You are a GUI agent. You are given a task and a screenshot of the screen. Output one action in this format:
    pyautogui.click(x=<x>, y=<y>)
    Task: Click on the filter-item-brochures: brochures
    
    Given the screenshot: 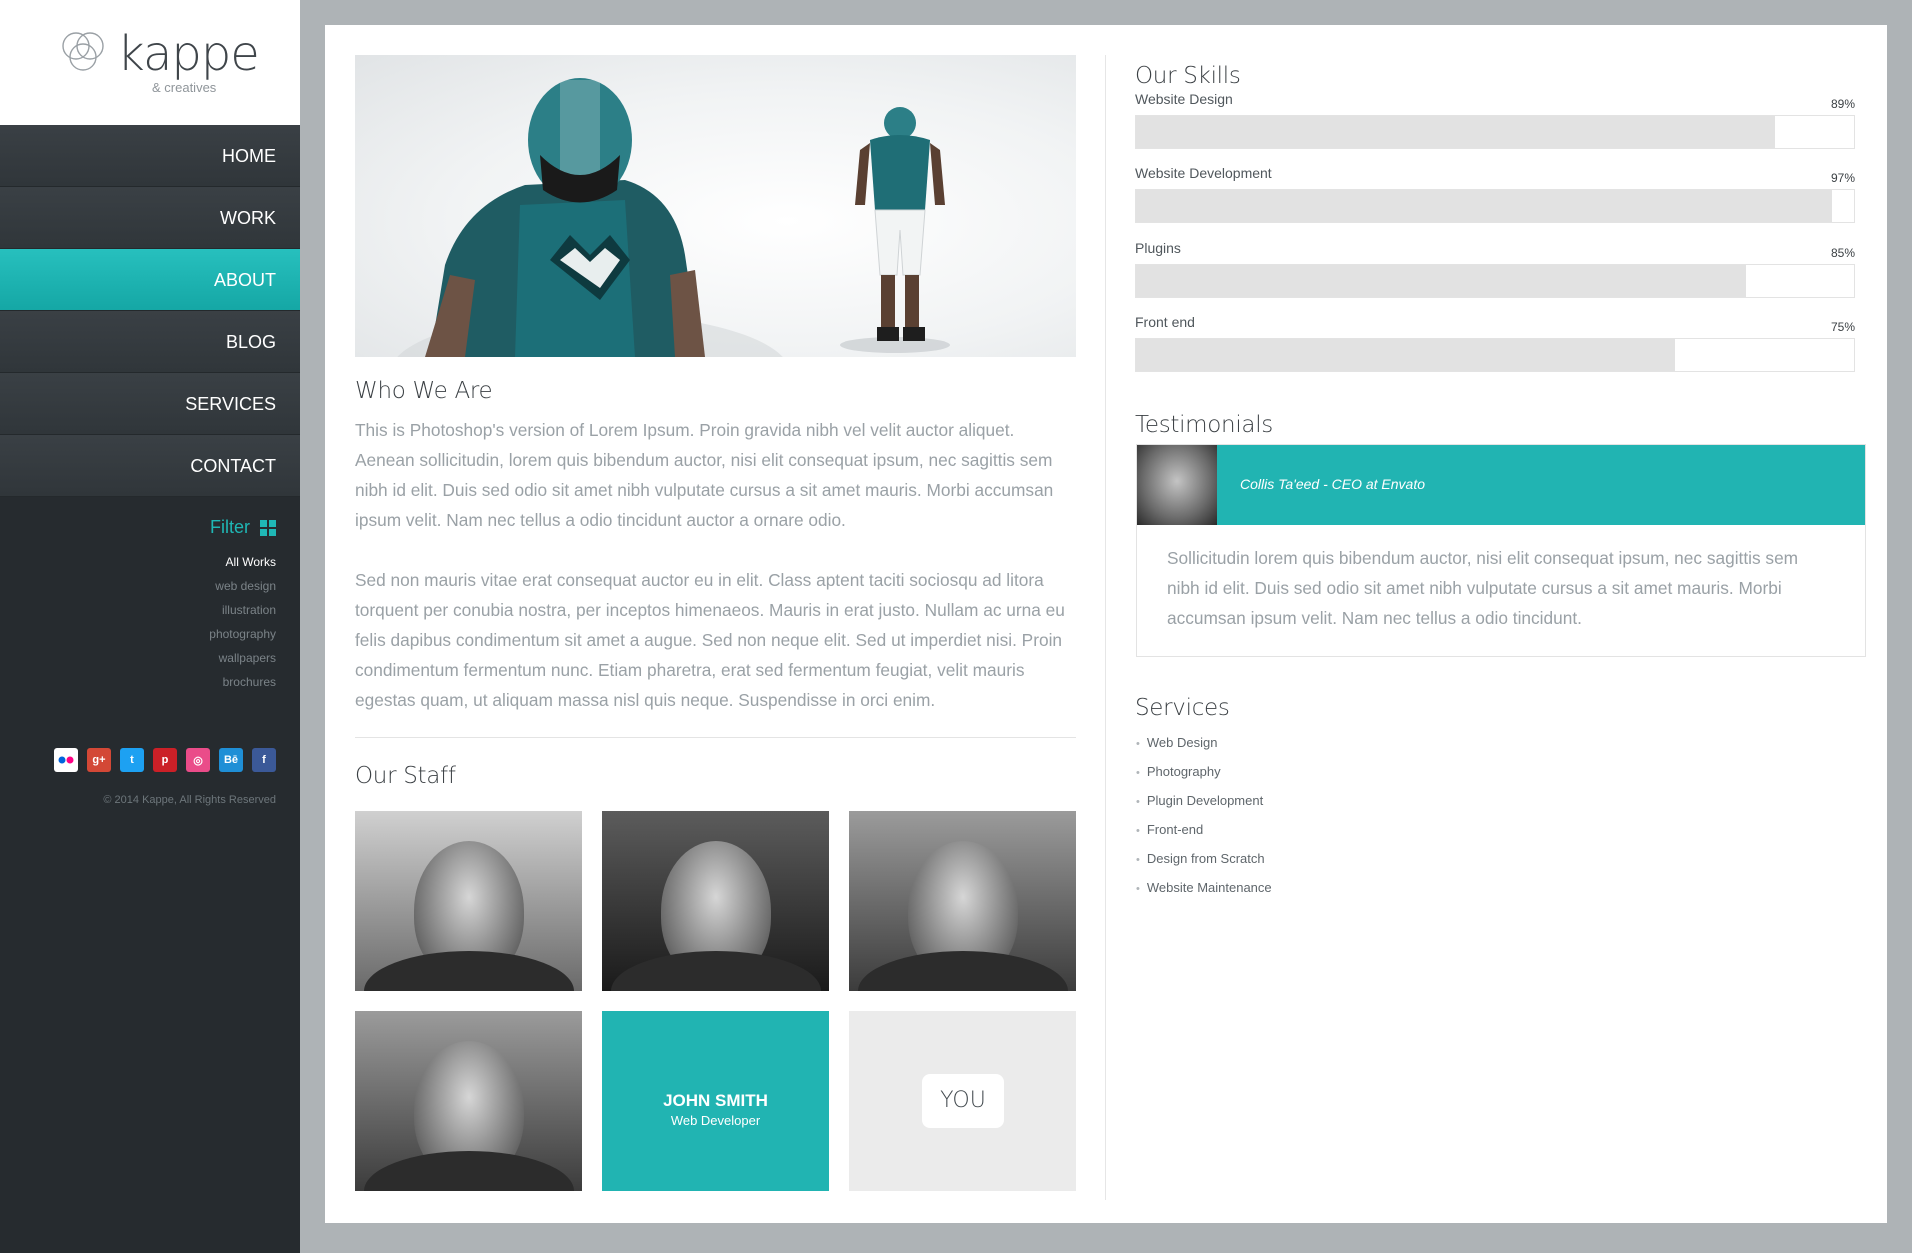 What is the action you would take?
    pyautogui.click(x=242, y=682)
    